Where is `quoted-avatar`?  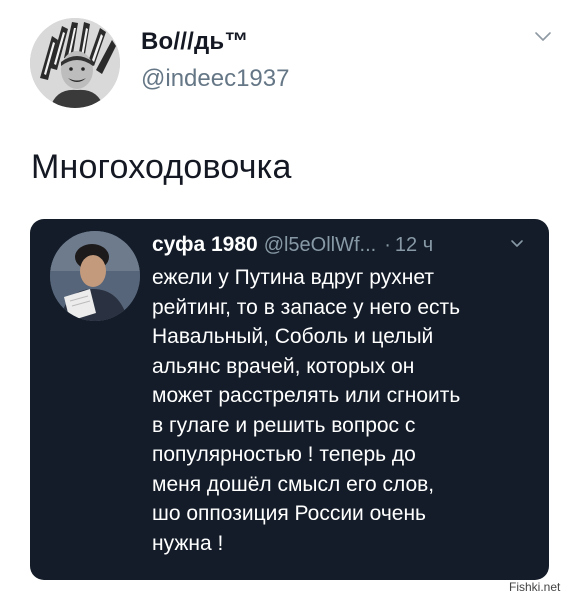
quoted-avatar is located at coordinates (95, 276).